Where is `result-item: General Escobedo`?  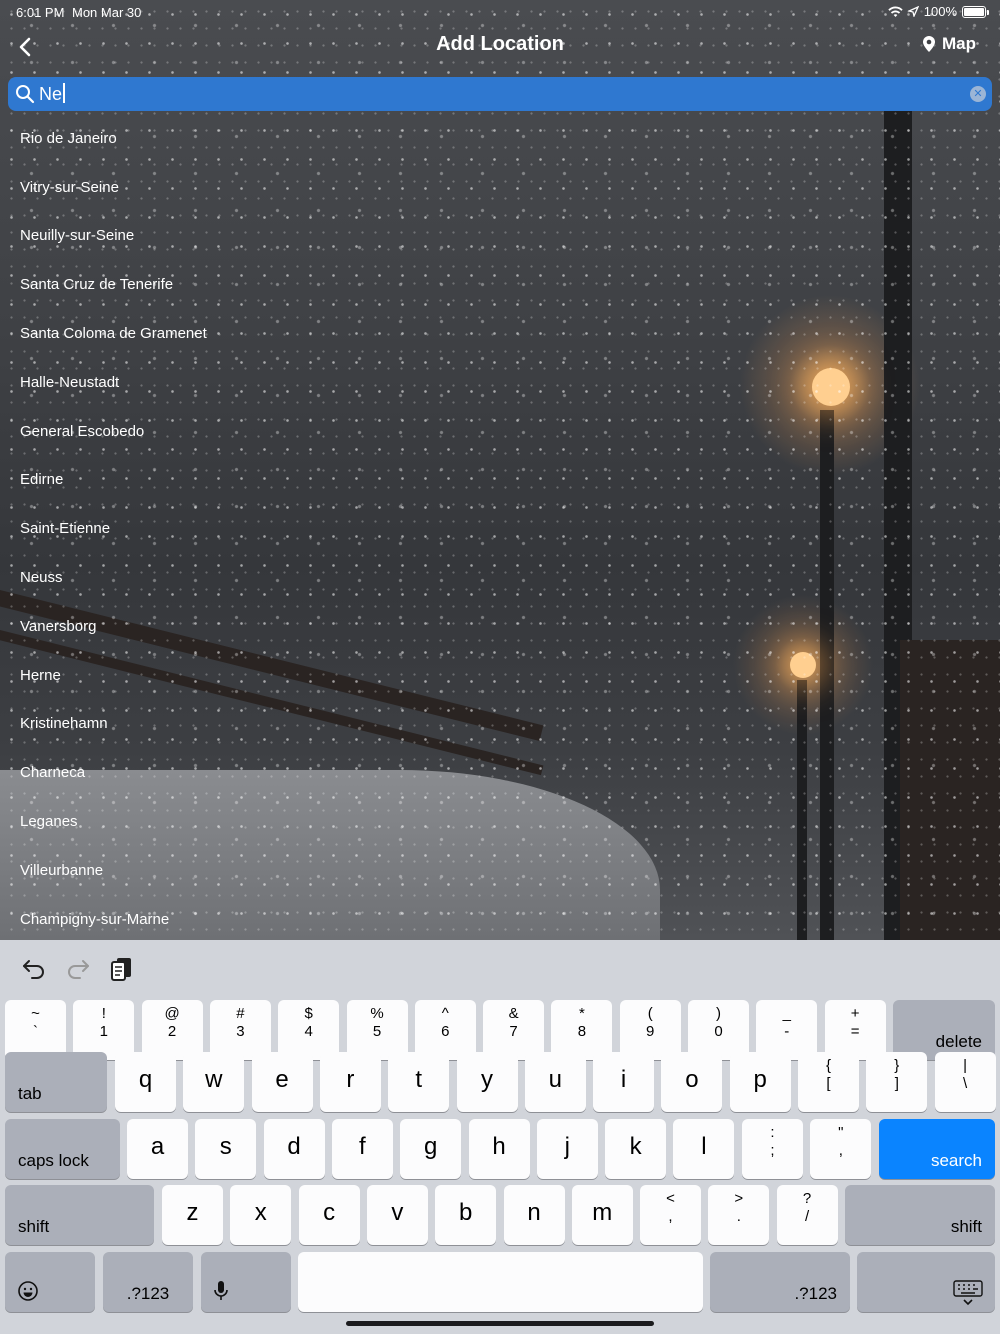
result-item: General Escobedo is located at coordinates (500, 431).